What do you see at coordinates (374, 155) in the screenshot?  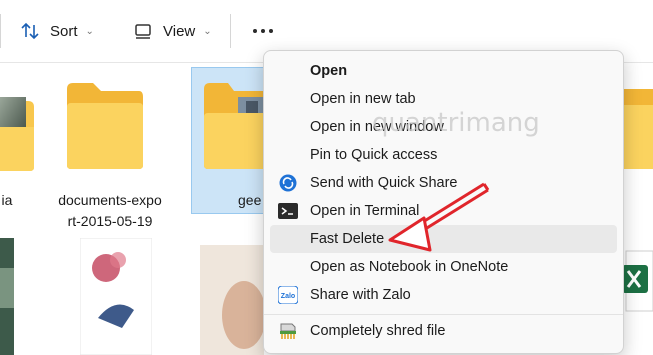 I see `menu-item-label: Pin to Quick access` at bounding box center [374, 155].